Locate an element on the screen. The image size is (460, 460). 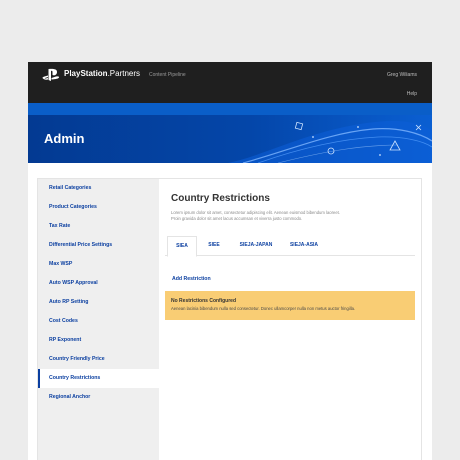
sidebar-item-cost-codes: Cost Codes is located at coordinates (98, 321).